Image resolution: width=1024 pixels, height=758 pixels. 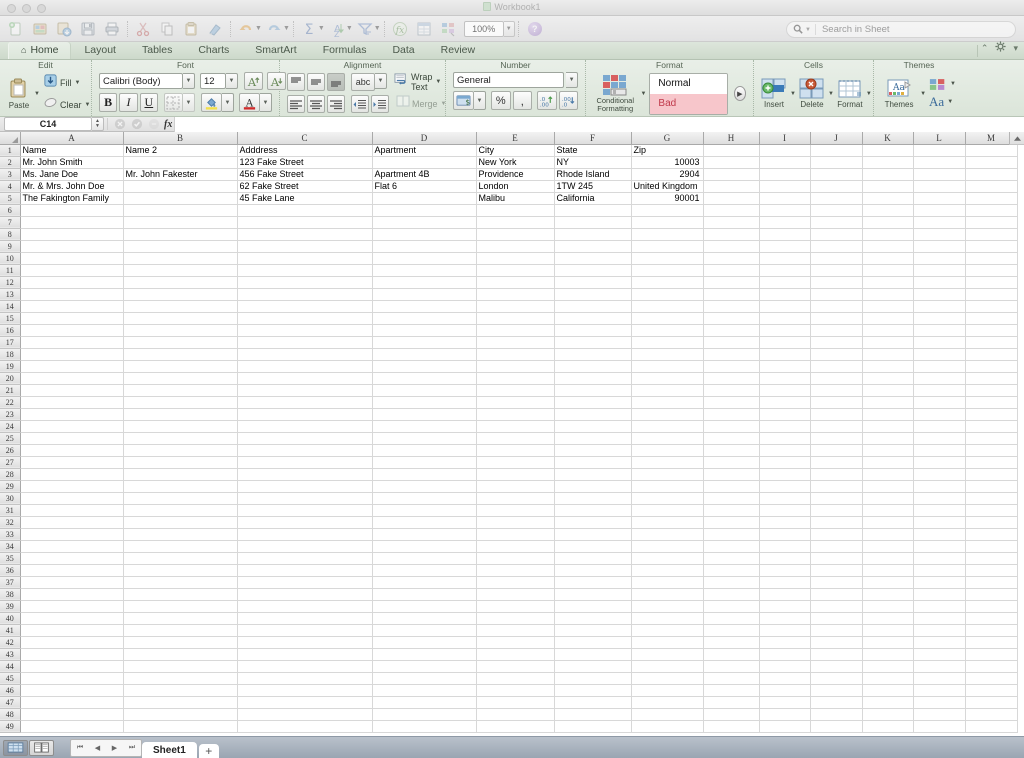 What do you see at coordinates (939, 402) in the screenshot?
I see `cell-L22` at bounding box center [939, 402].